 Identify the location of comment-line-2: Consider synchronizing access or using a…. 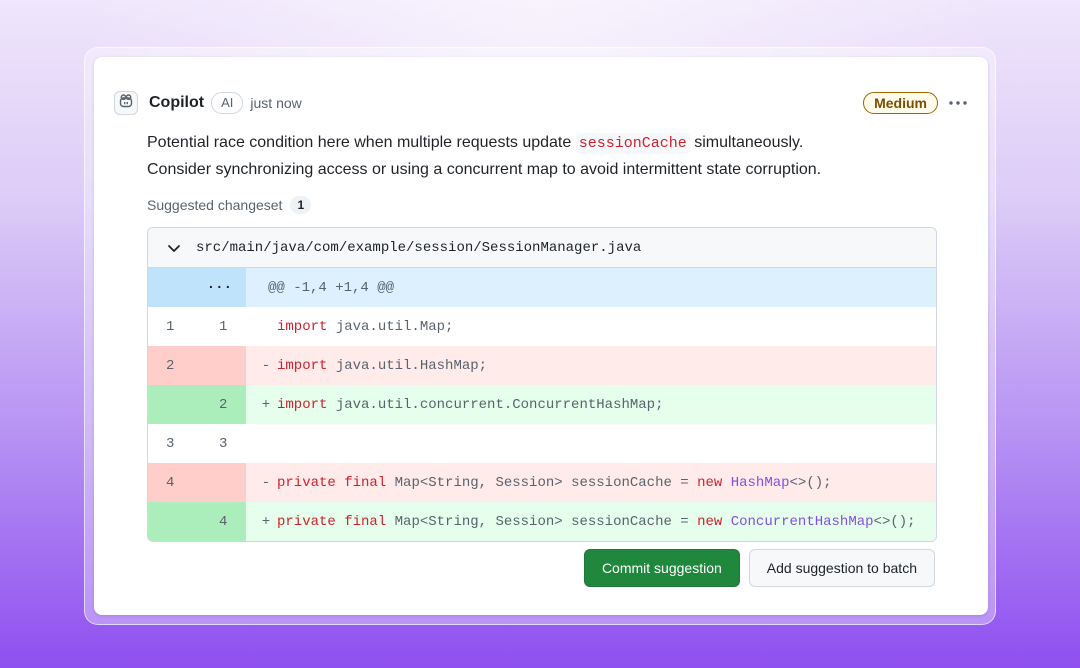
(484, 169).